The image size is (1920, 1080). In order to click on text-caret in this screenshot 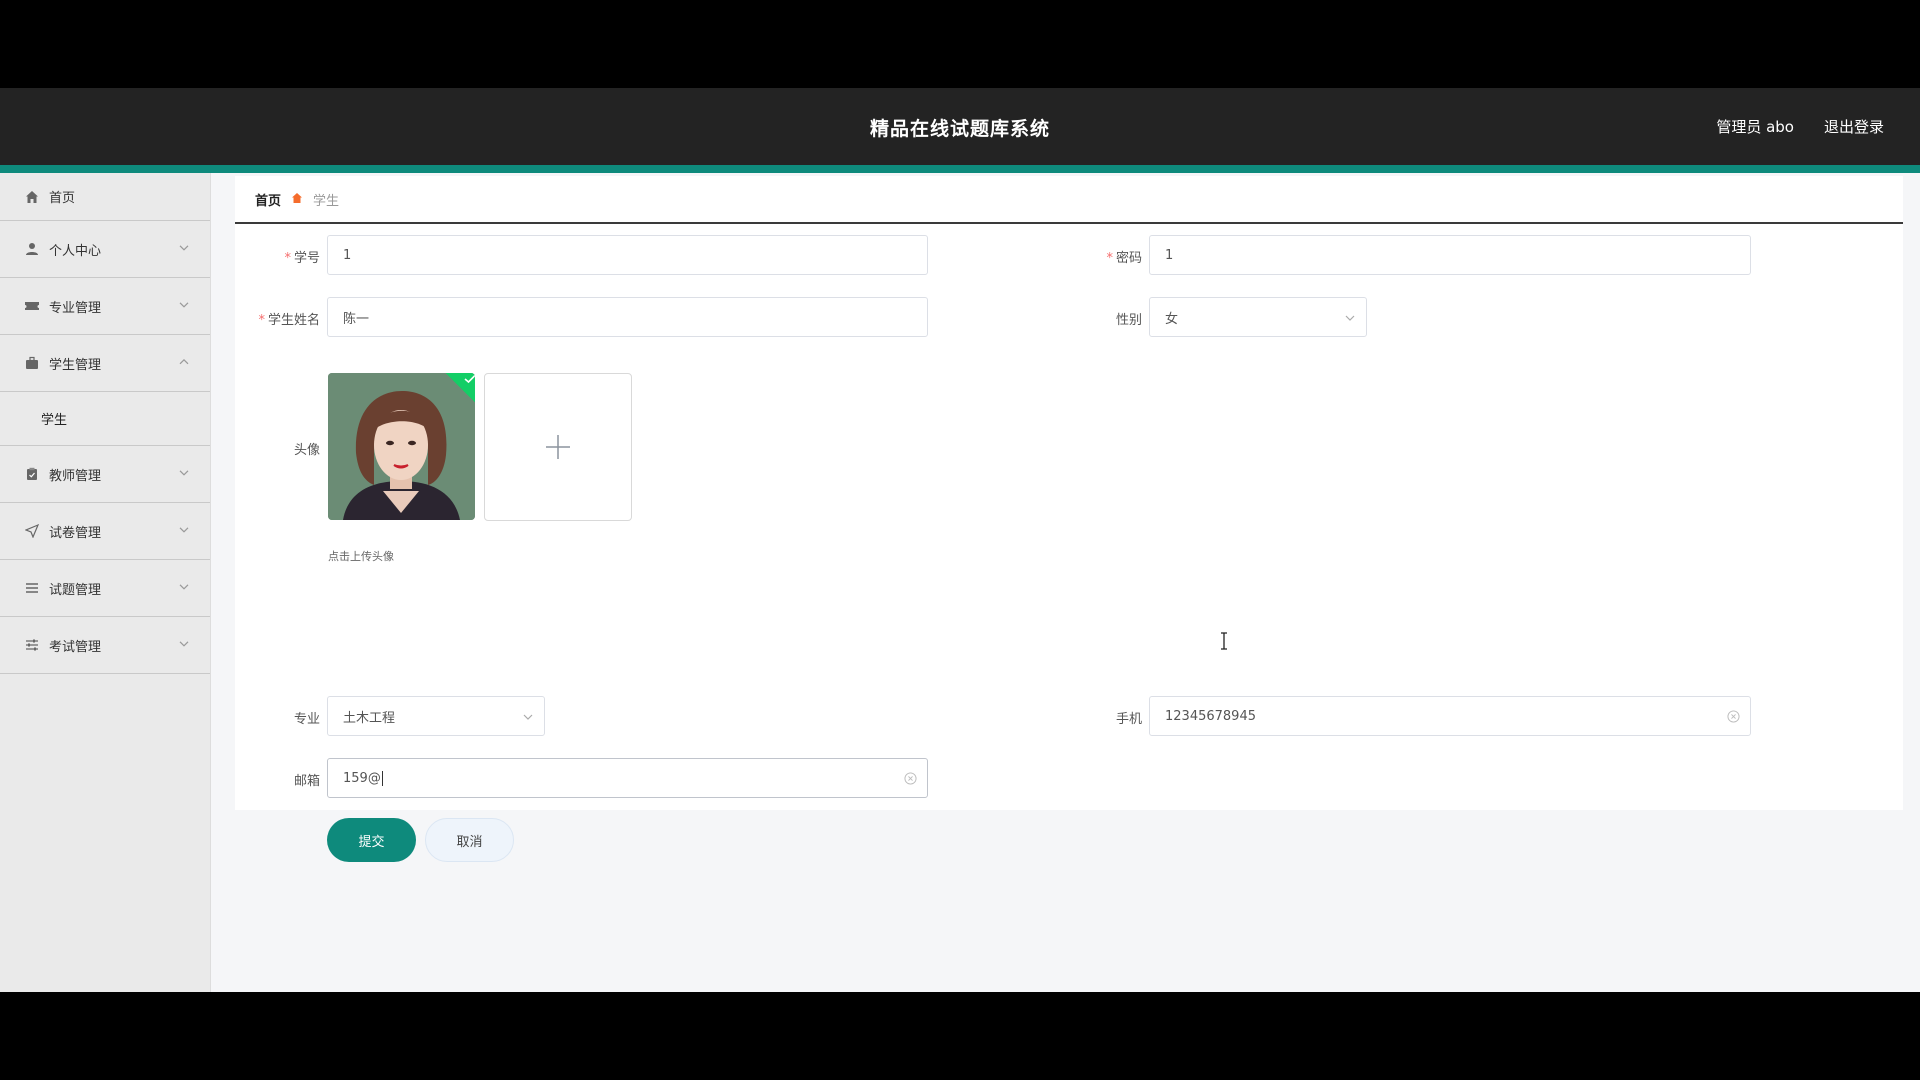, I will do `click(382, 778)`.